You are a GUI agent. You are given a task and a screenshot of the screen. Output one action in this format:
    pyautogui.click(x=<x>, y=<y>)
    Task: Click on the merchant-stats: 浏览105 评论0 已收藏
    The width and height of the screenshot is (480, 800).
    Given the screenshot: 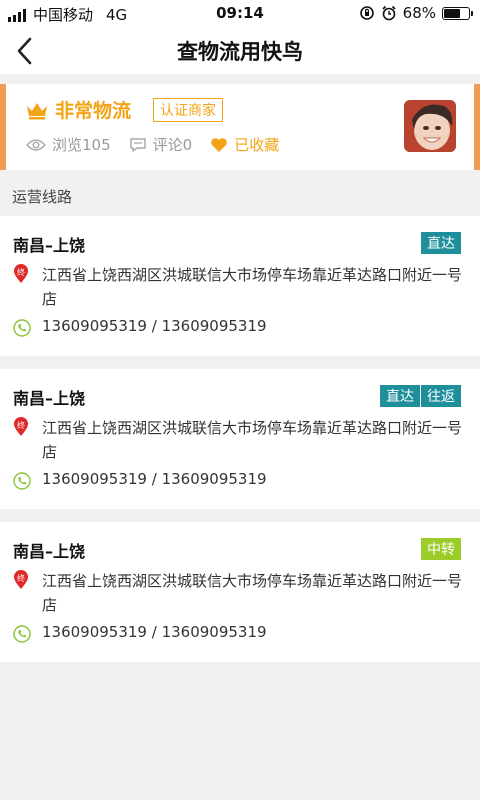 What is the action you would take?
    pyautogui.click(x=152, y=144)
    